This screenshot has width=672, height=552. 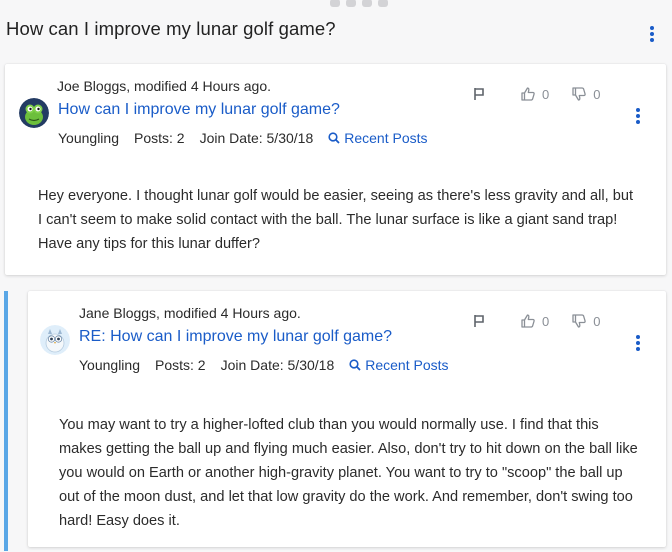 I want to click on thread-options-kebab-icon, so click(x=652, y=34).